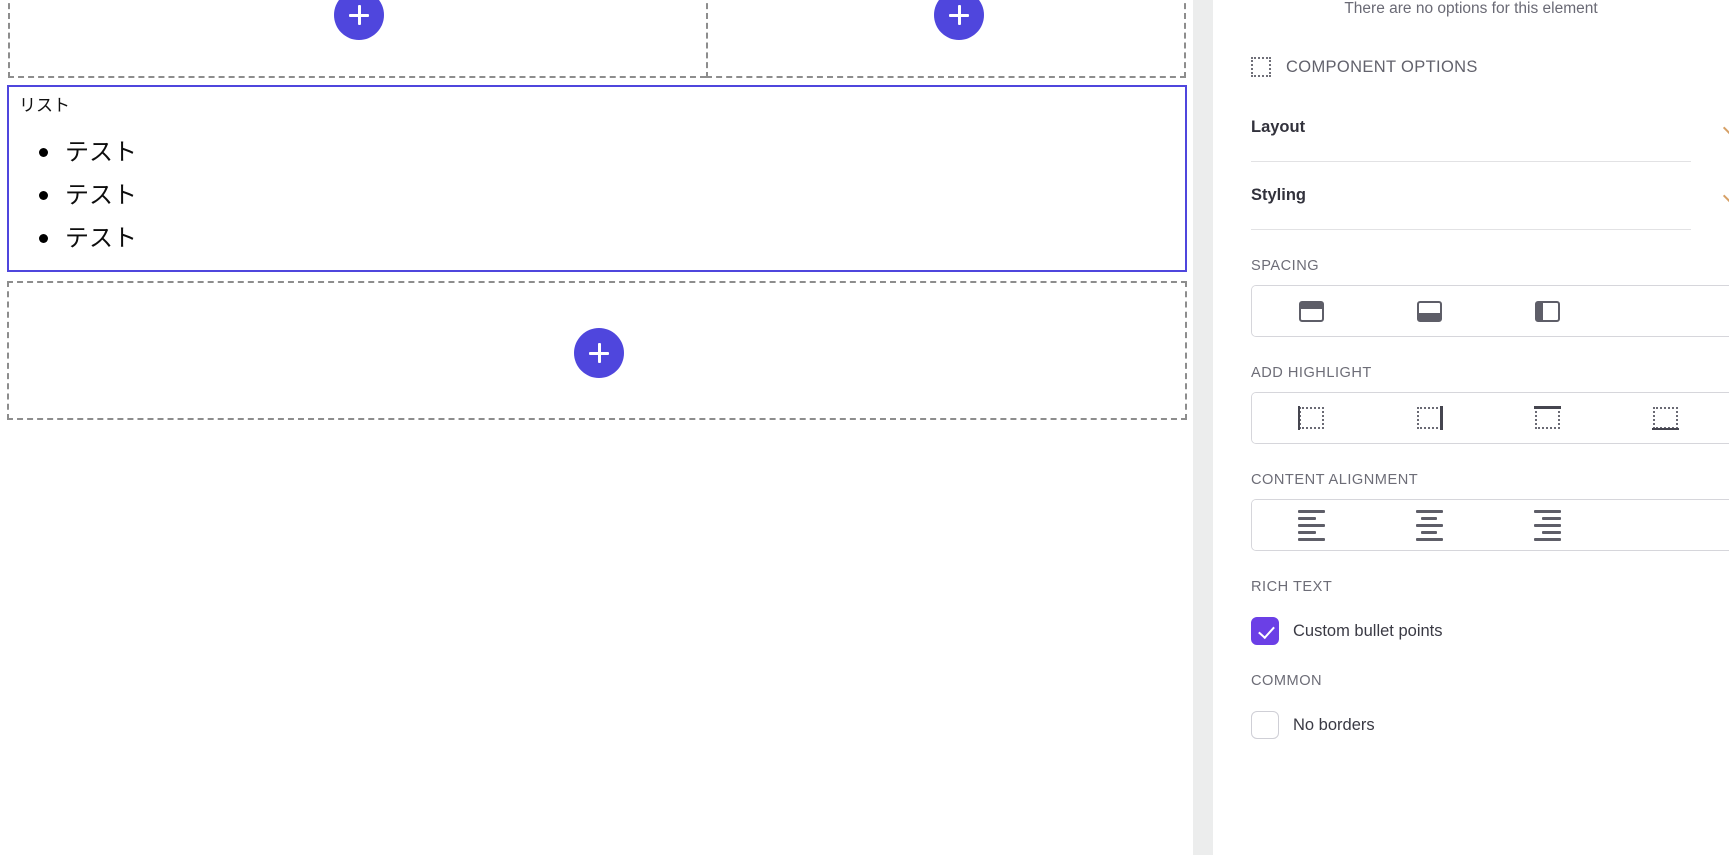 The image size is (1729, 855). What do you see at coordinates (1490, 128) in the screenshot?
I see `accordion-layout: Layout` at bounding box center [1490, 128].